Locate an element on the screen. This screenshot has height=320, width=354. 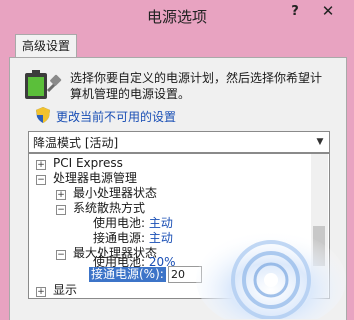
uac-shield-icon is located at coordinates (43, 115).